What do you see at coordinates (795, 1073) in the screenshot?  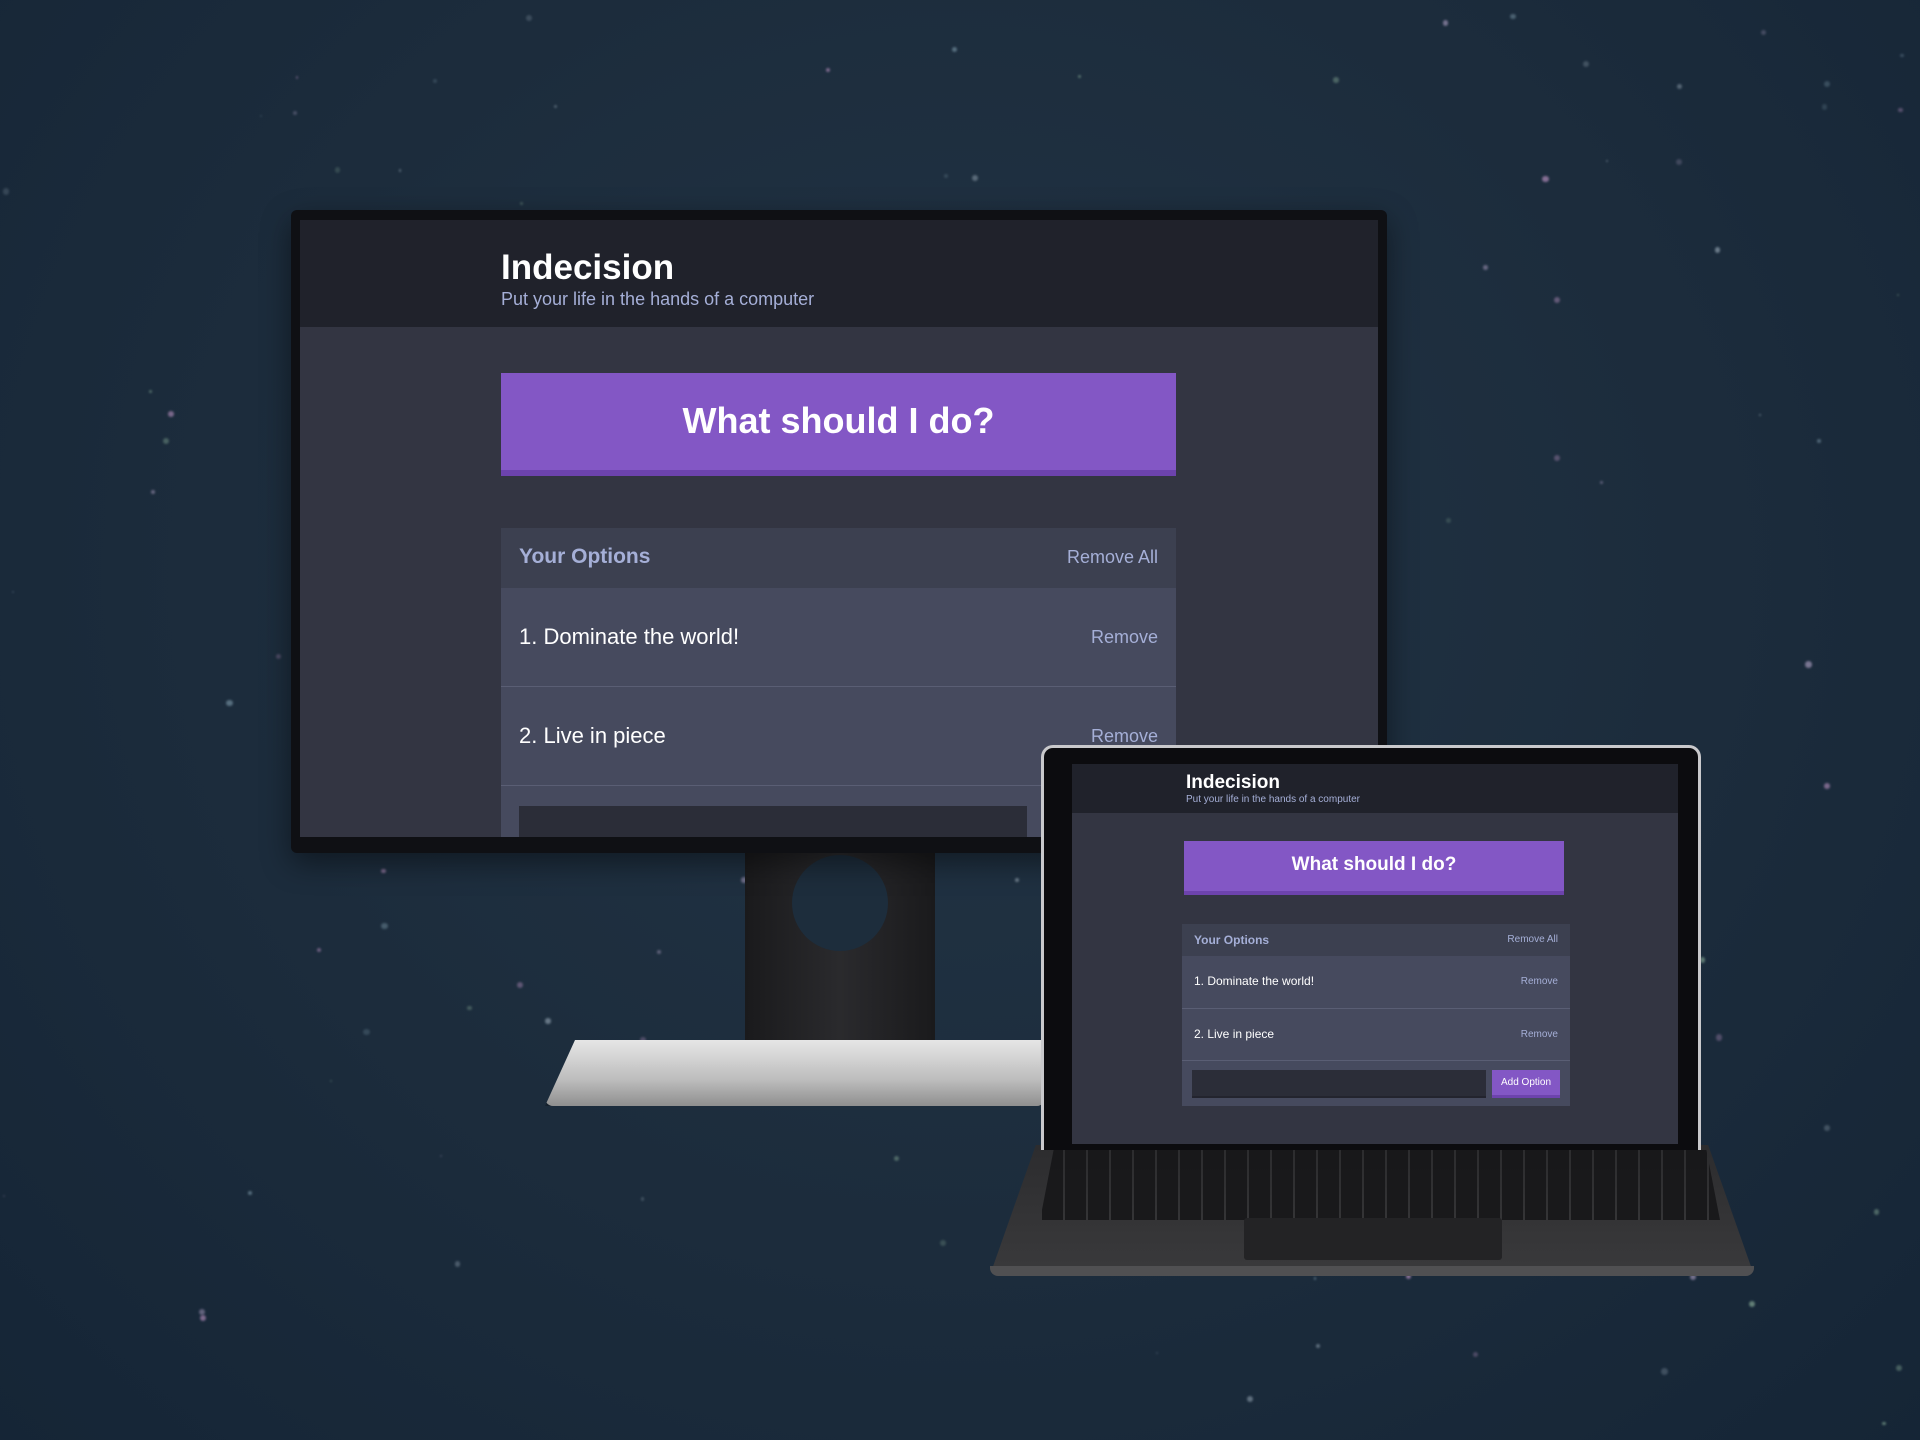 I see `monitor-stand-base` at bounding box center [795, 1073].